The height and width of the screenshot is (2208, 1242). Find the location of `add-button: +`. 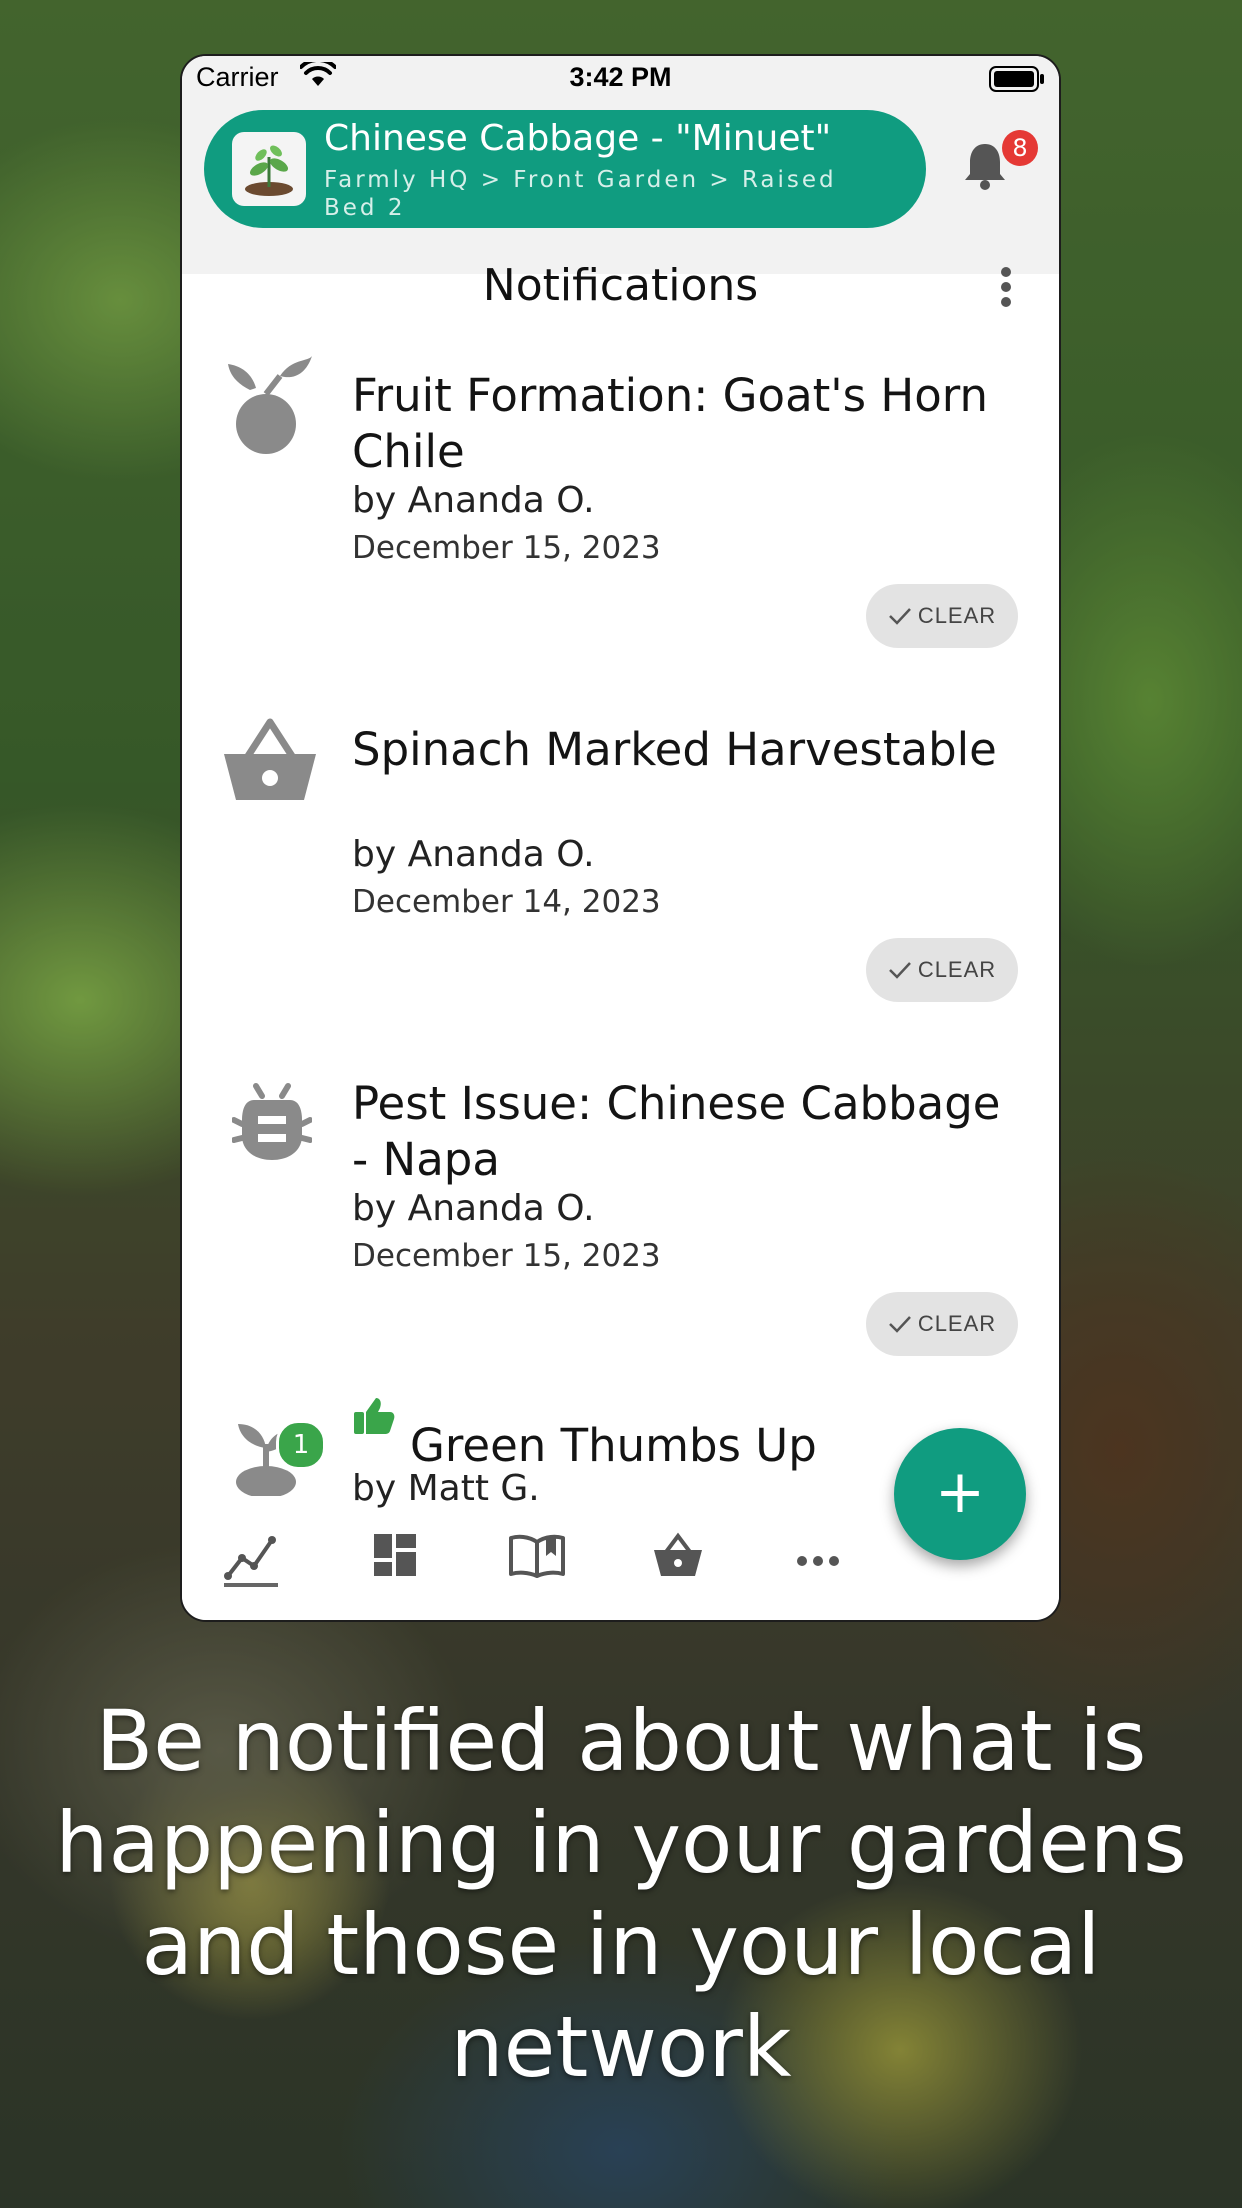

add-button: + is located at coordinates (960, 1494).